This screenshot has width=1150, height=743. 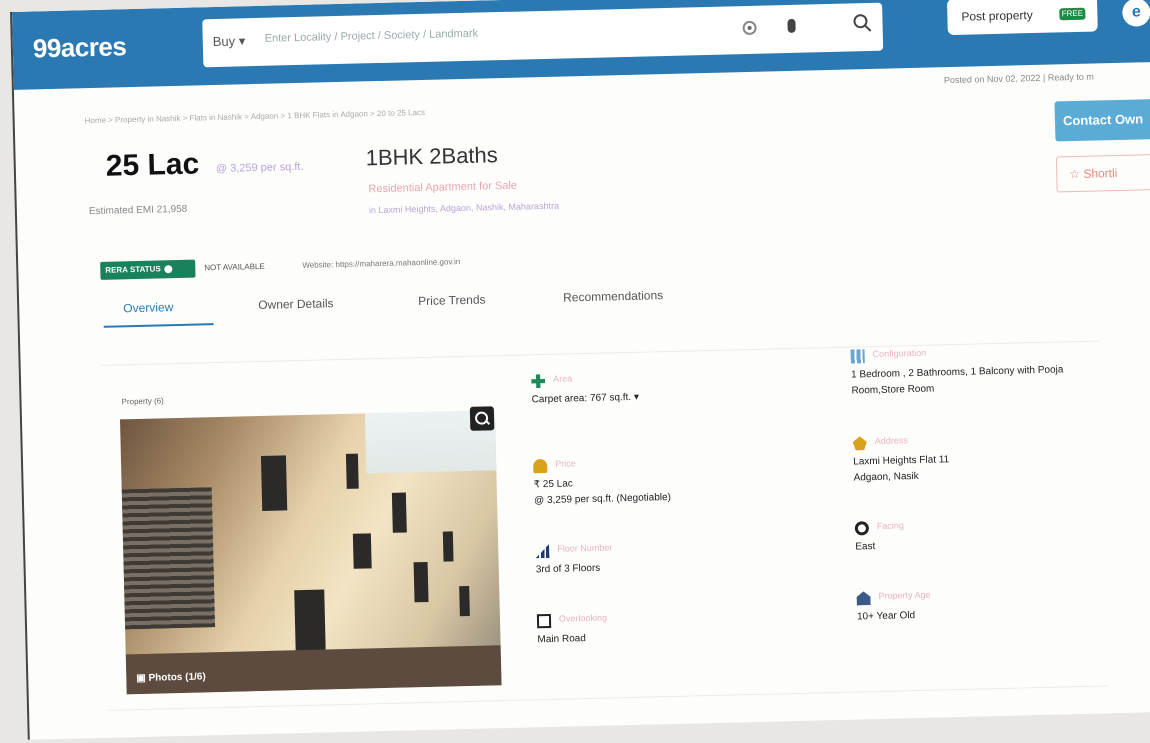 I want to click on search-icon, so click(x=862, y=23).